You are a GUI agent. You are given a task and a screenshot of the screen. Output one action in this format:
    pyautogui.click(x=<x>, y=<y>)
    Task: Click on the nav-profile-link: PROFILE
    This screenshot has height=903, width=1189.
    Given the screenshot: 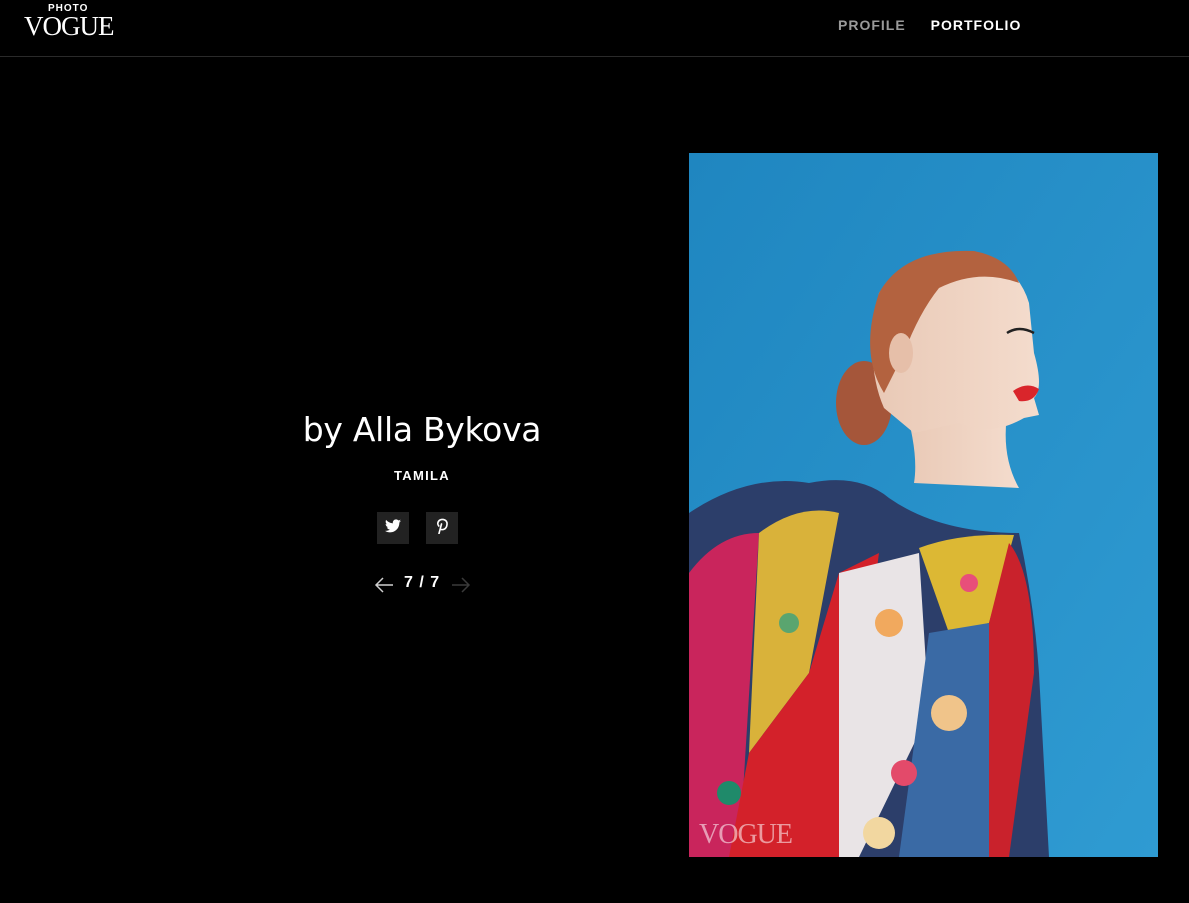 What is the action you would take?
    pyautogui.click(x=872, y=25)
    